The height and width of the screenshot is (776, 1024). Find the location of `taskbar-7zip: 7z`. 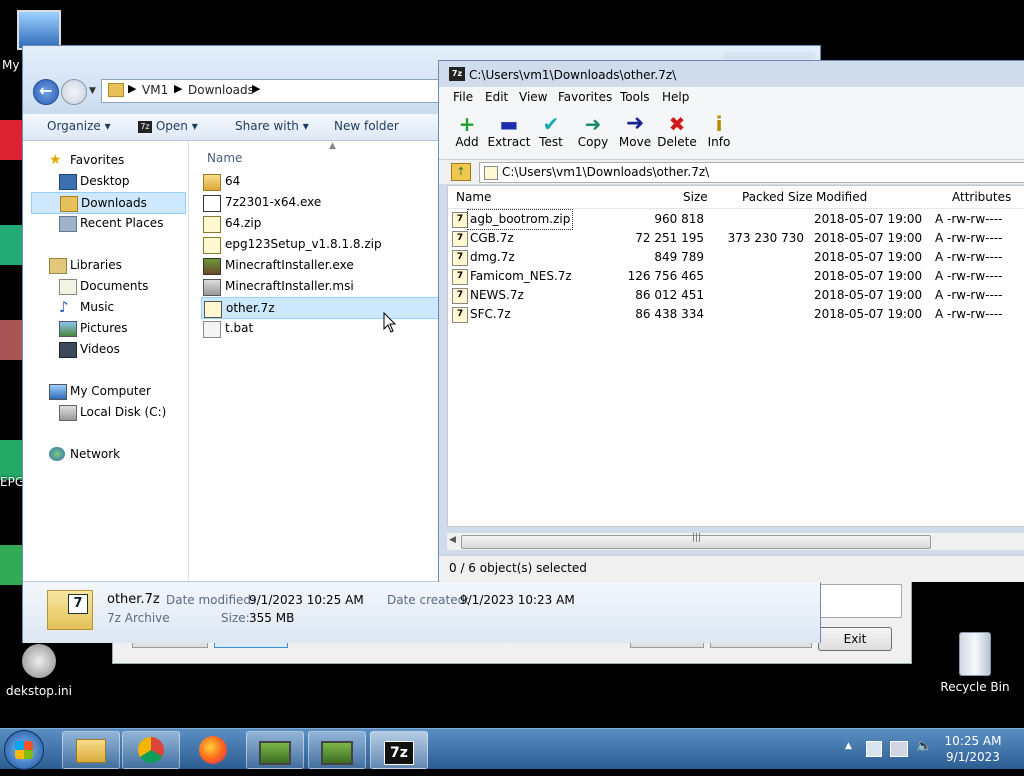

taskbar-7zip: 7z is located at coordinates (399, 750).